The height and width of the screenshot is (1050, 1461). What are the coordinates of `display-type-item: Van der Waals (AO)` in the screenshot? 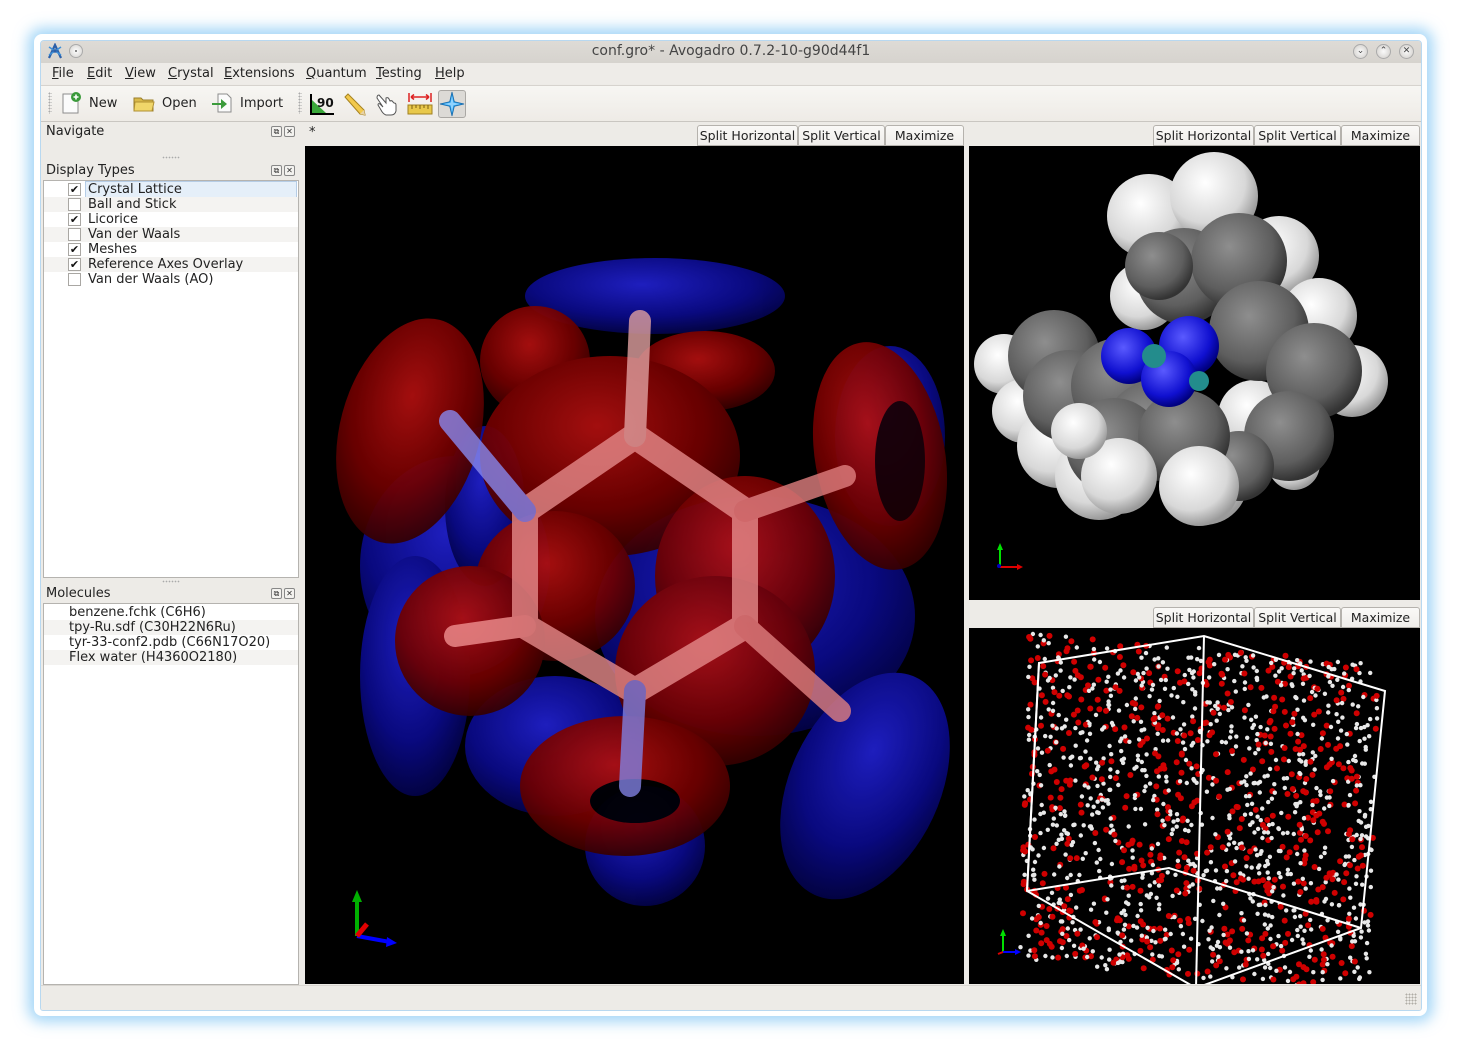 It's located at (171, 279).